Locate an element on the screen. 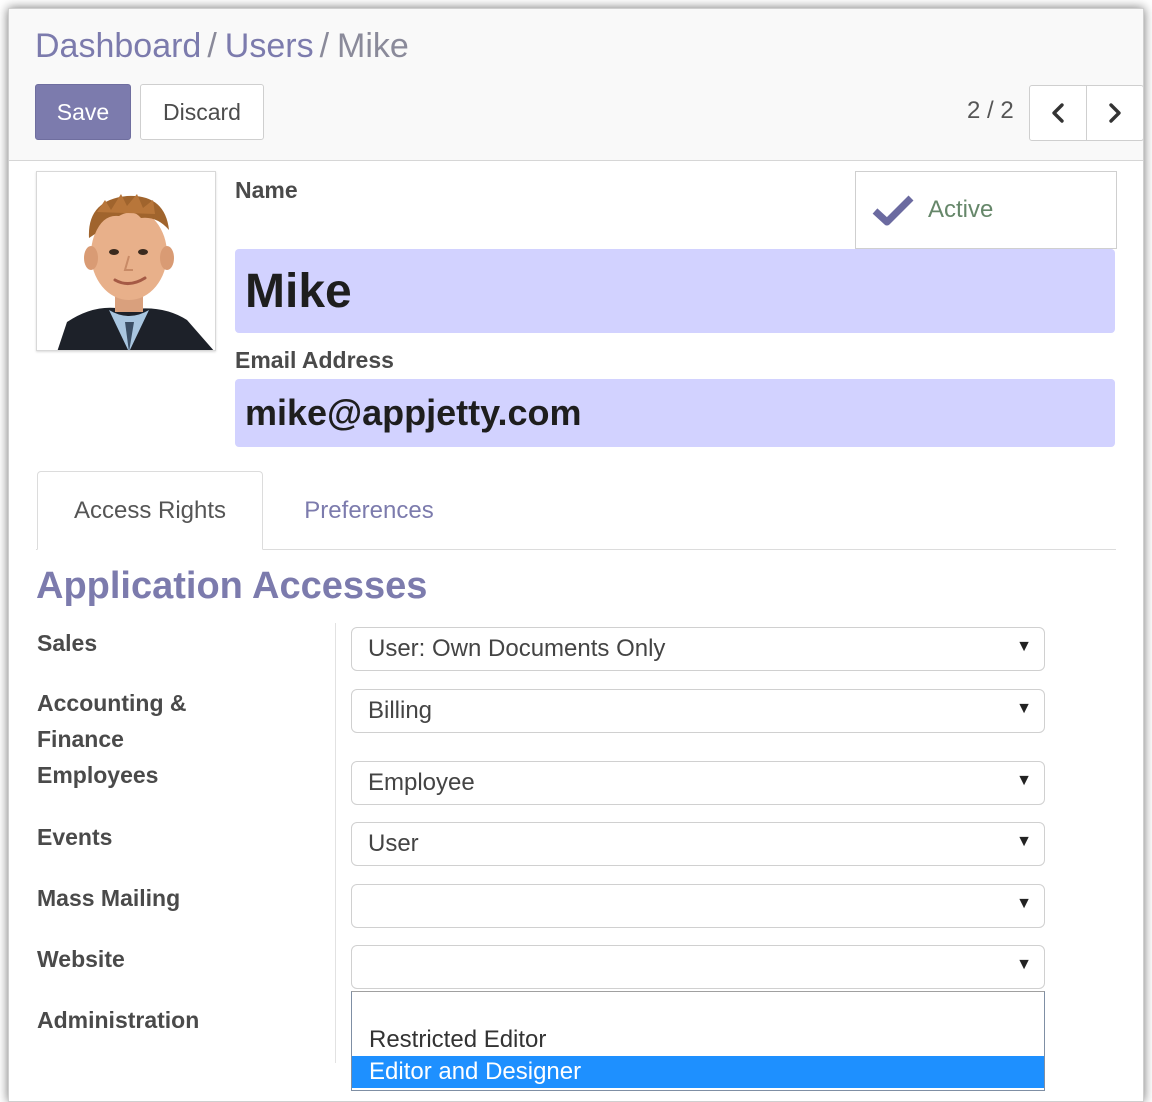 Image resolution: width=1152 pixels, height=1102 pixels. chevron-right-icon is located at coordinates (1115, 113).